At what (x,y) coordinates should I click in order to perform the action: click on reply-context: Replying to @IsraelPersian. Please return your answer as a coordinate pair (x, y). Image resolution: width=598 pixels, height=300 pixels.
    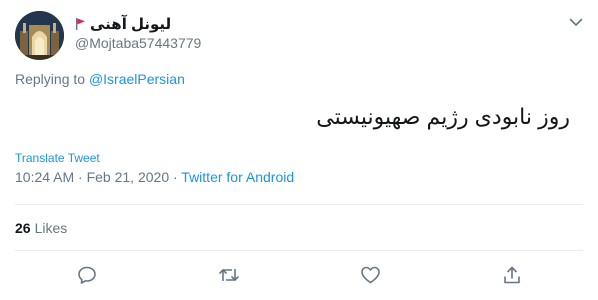
    Looking at the image, I should click on (100, 79).